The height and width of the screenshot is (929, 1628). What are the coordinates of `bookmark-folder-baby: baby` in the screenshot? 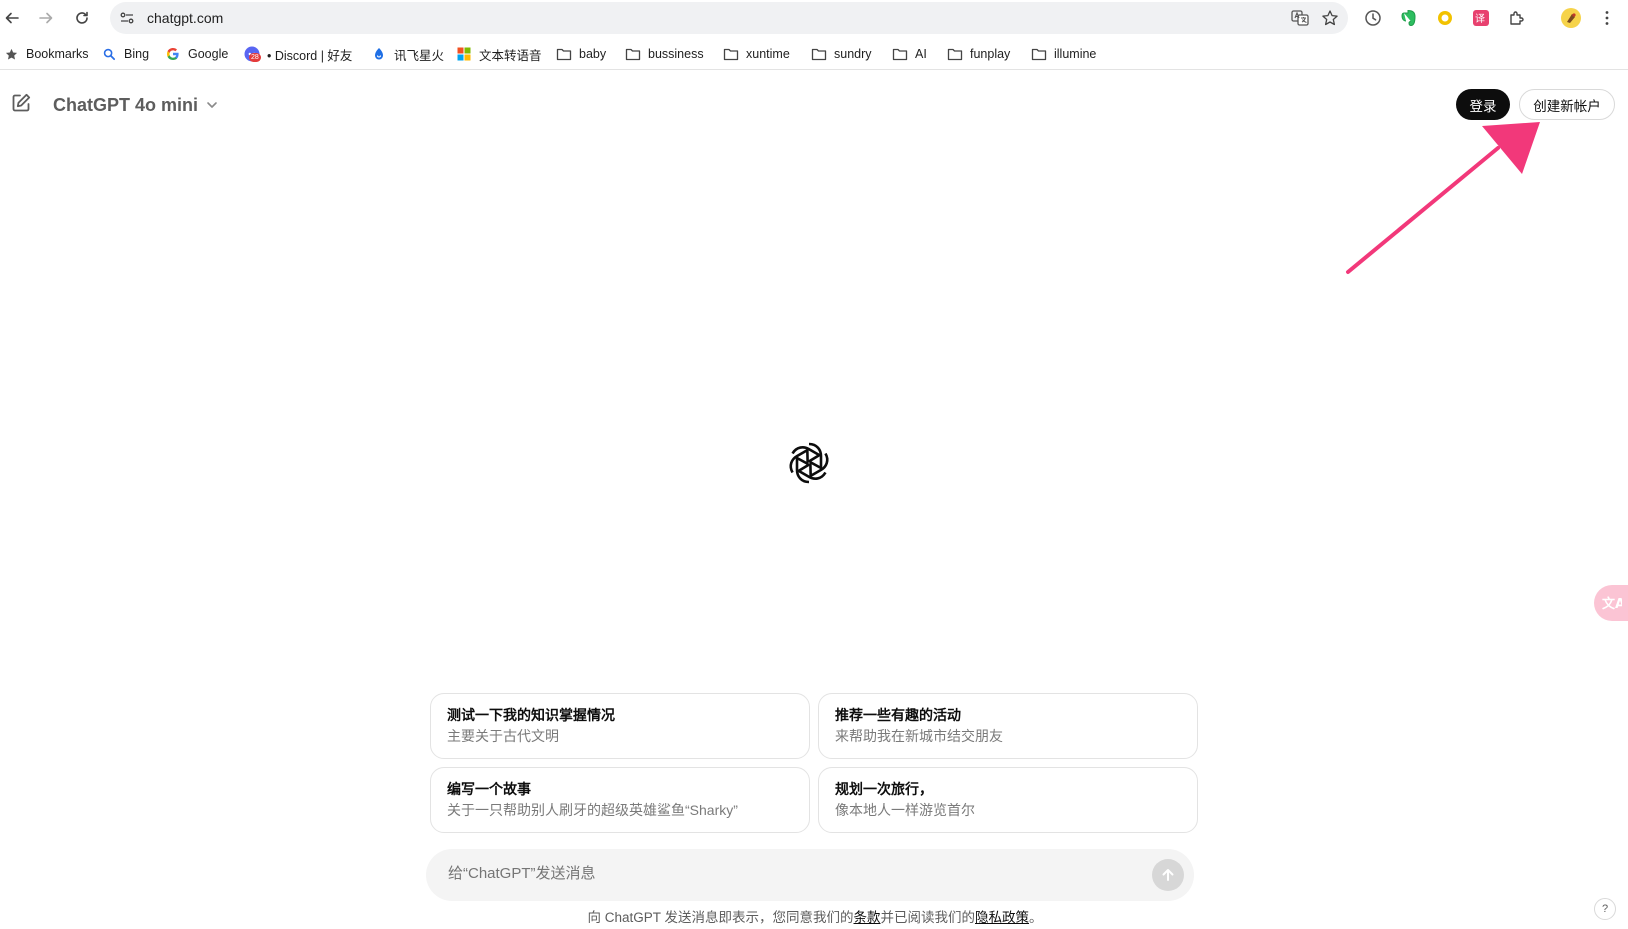 It's located at (581, 54).